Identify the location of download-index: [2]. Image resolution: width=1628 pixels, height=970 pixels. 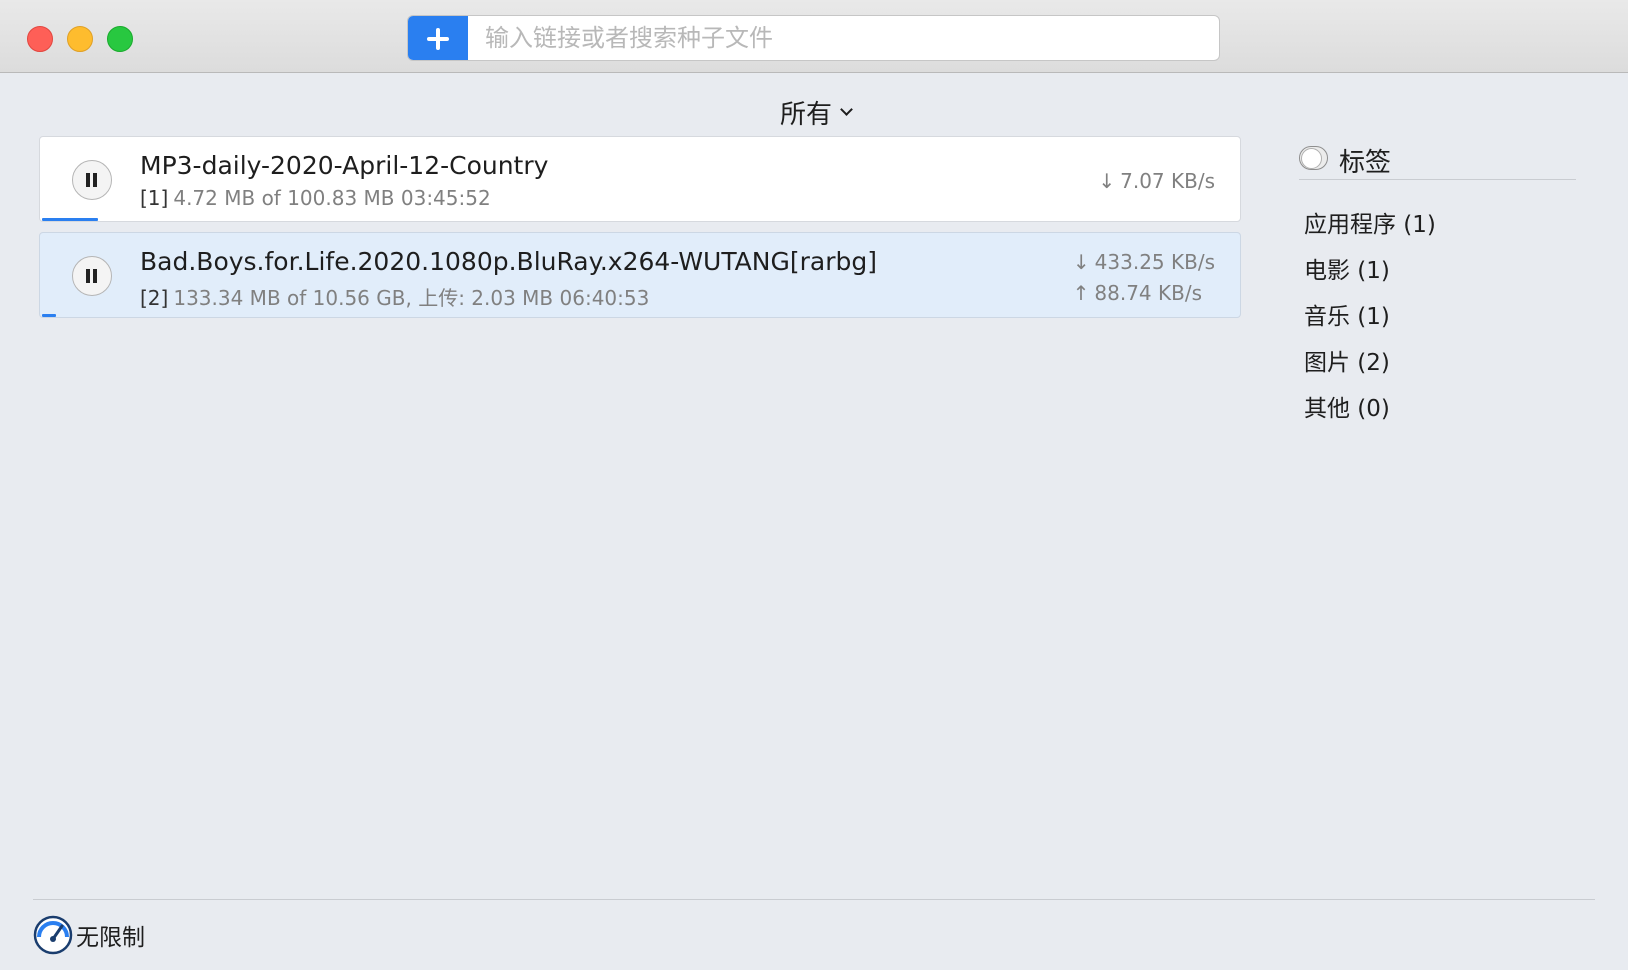
(154, 298).